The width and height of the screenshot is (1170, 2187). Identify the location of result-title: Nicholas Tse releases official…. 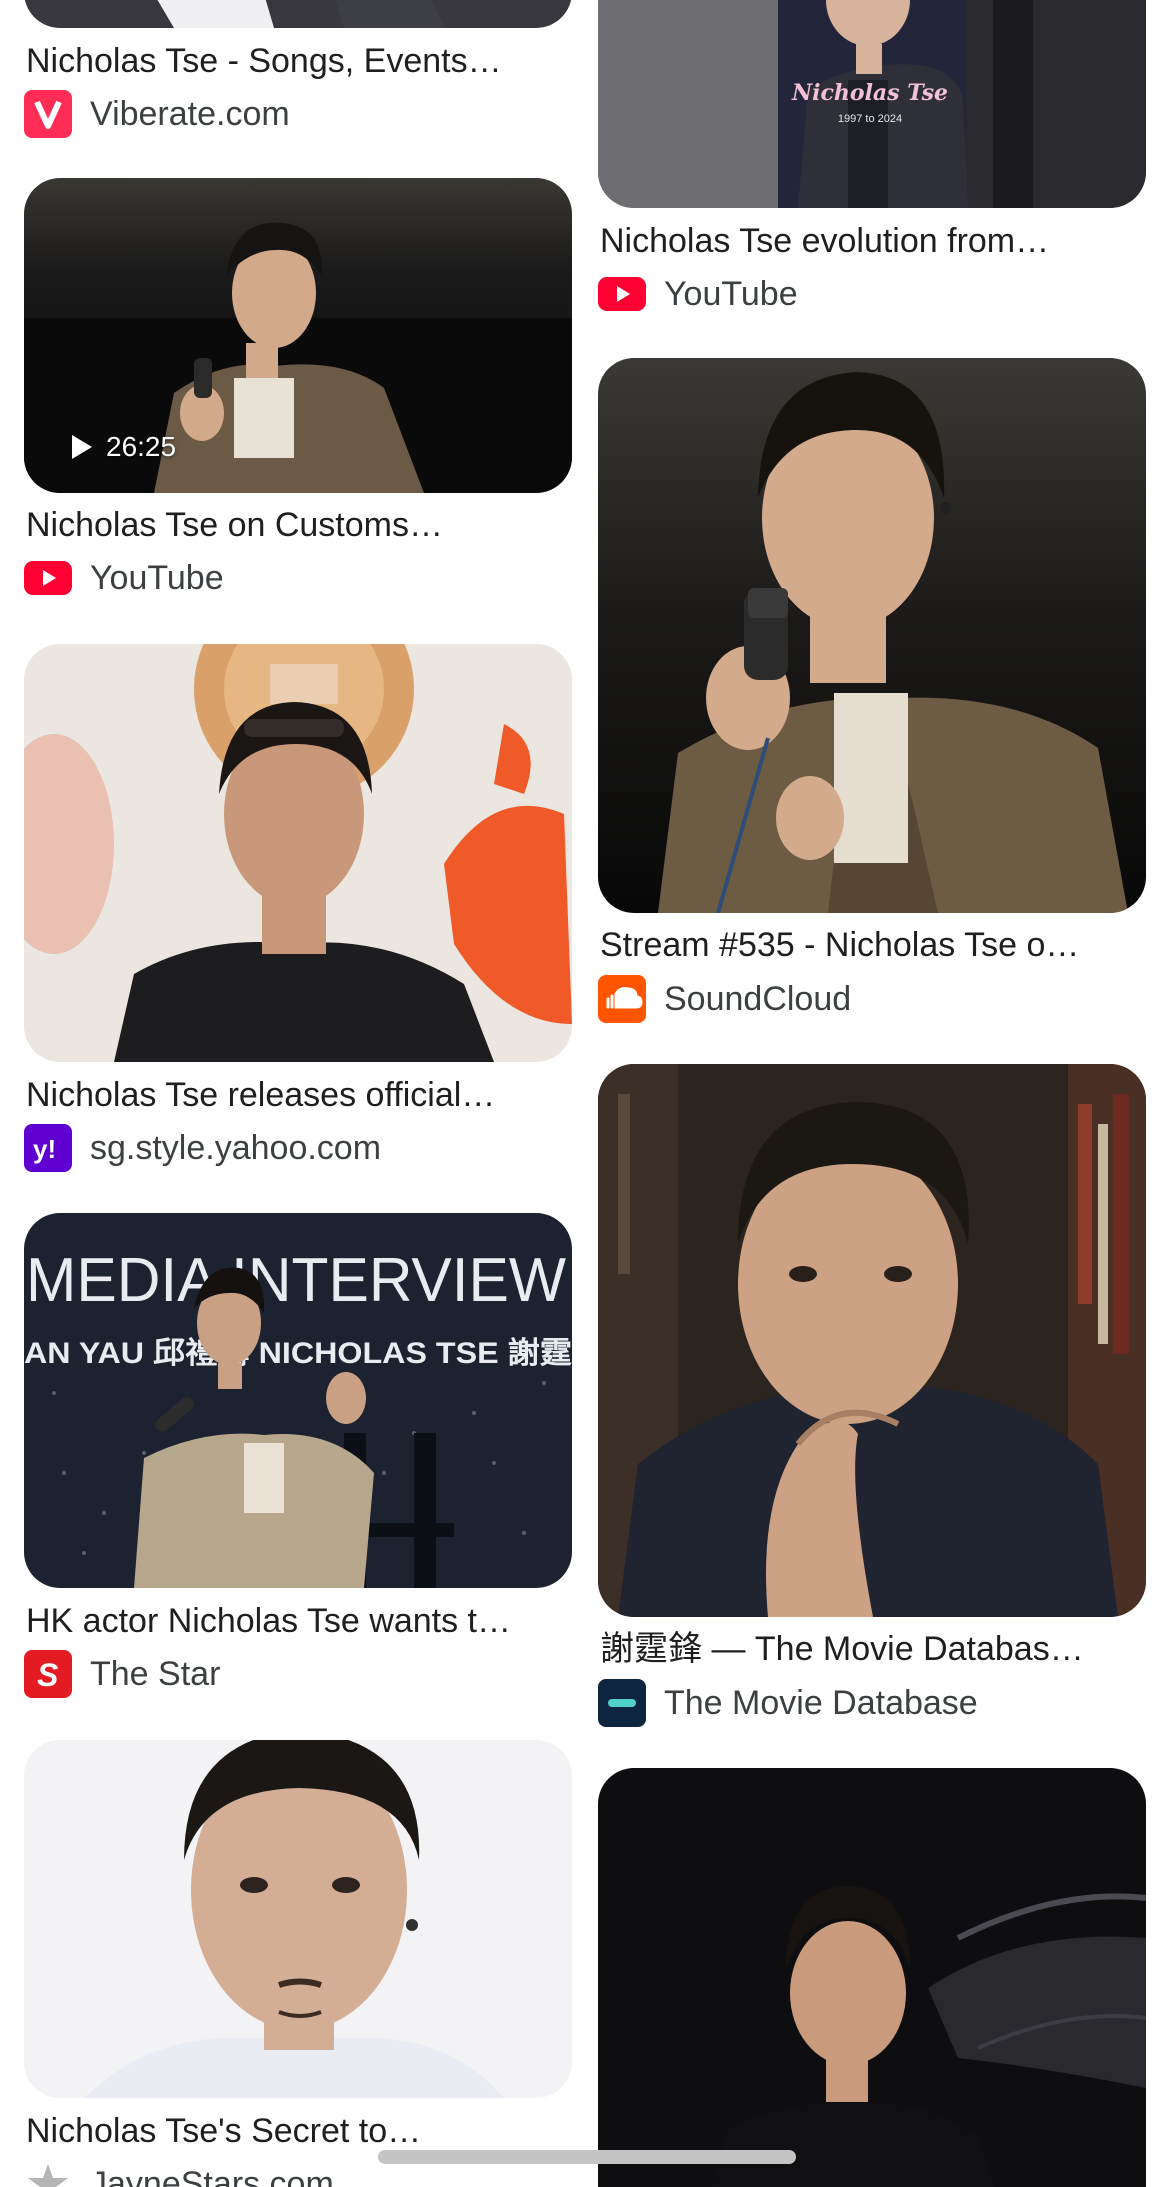
(296, 1095).